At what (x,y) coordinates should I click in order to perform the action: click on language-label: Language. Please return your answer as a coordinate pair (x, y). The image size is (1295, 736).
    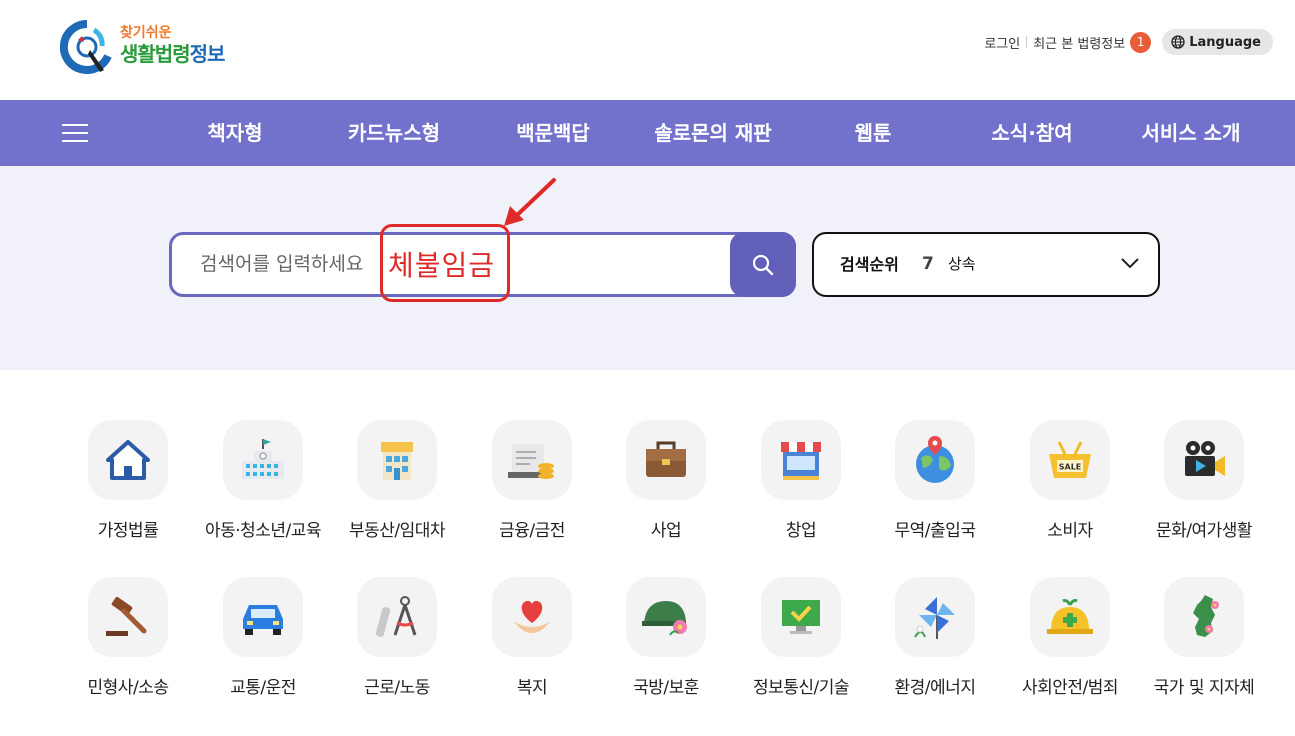
    Looking at the image, I should click on (1225, 42).